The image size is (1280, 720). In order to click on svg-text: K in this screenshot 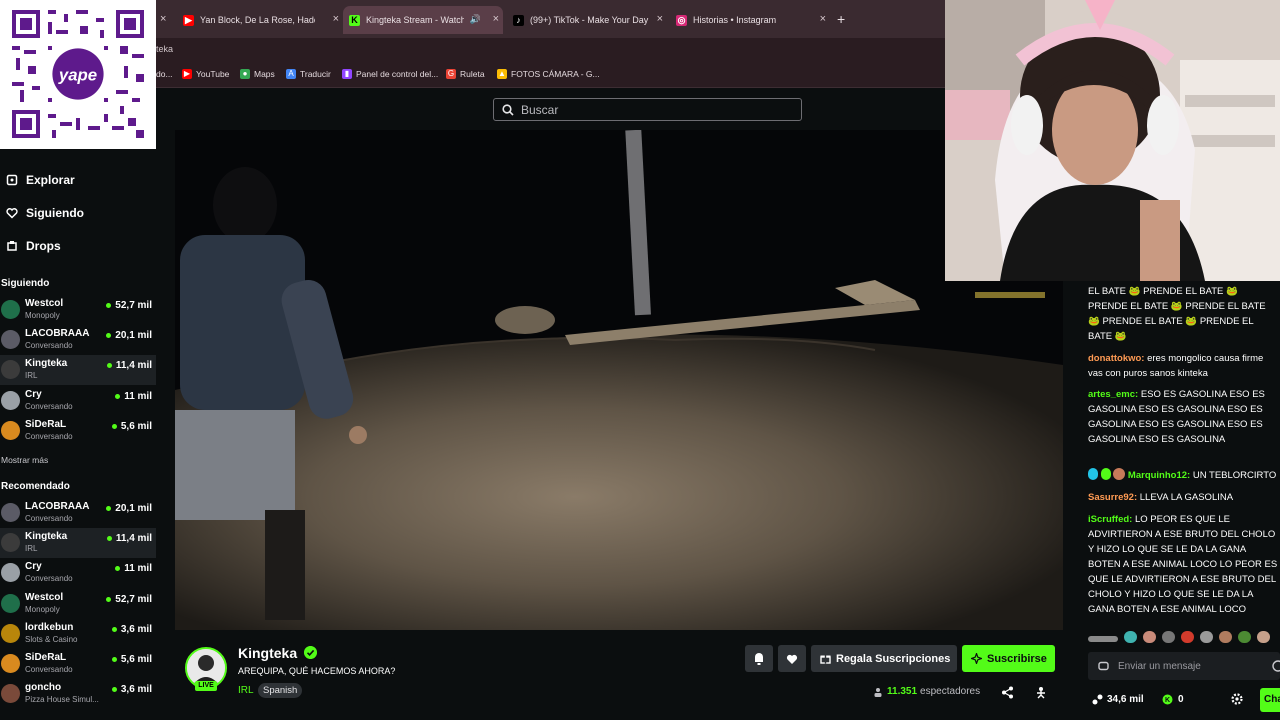, I will do `click(1167, 700)`.